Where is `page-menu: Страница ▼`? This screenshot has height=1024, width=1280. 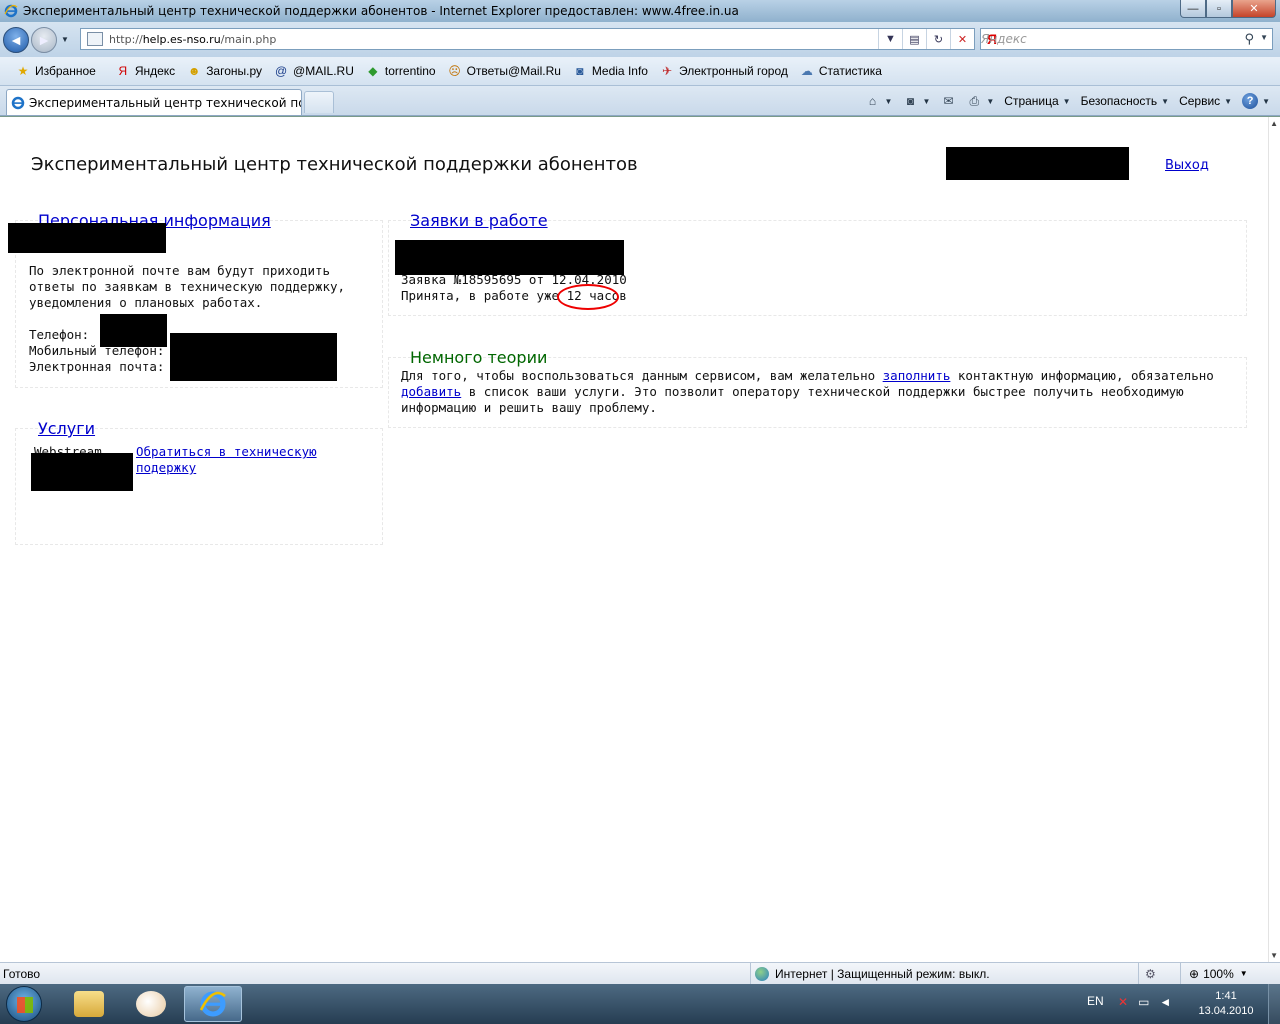 page-menu: Страница ▼ is located at coordinates (1037, 101).